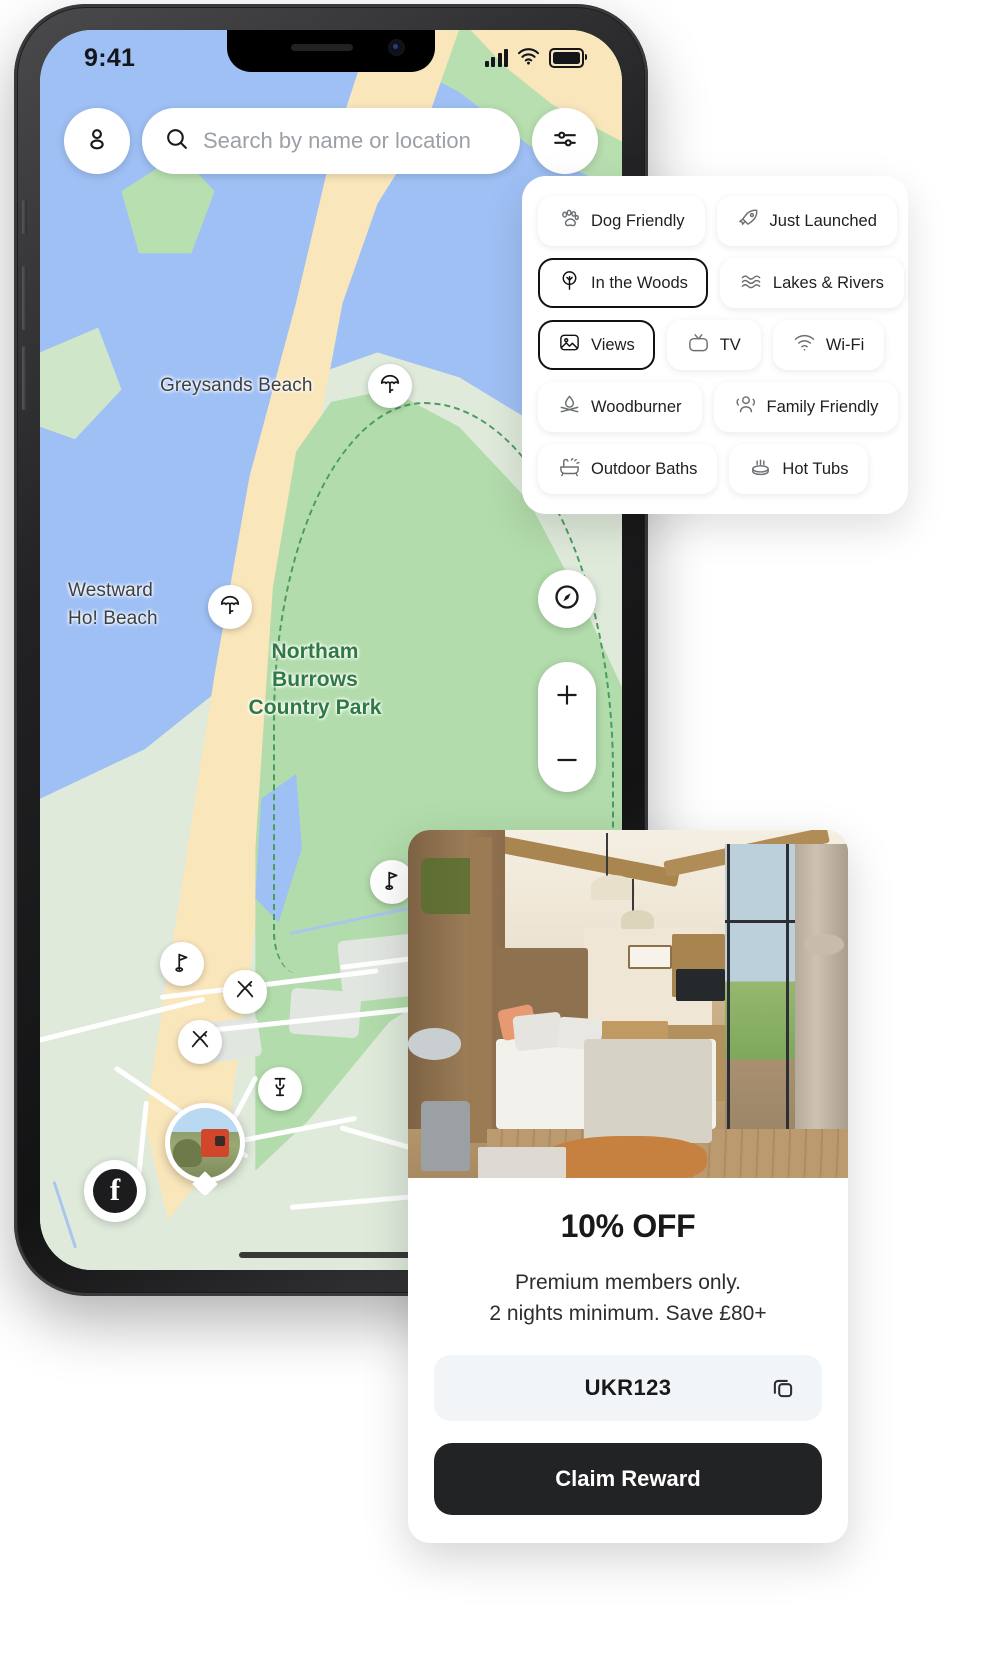  What do you see at coordinates (24, 217) in the screenshot?
I see `silent-switch` at bounding box center [24, 217].